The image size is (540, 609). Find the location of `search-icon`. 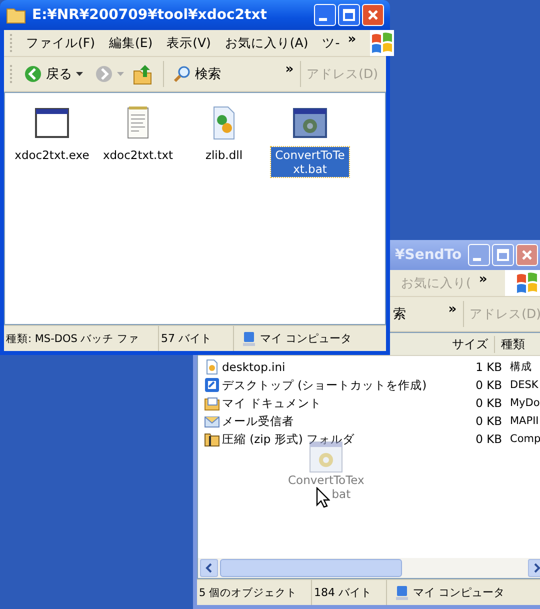

search-icon is located at coordinates (182, 74).